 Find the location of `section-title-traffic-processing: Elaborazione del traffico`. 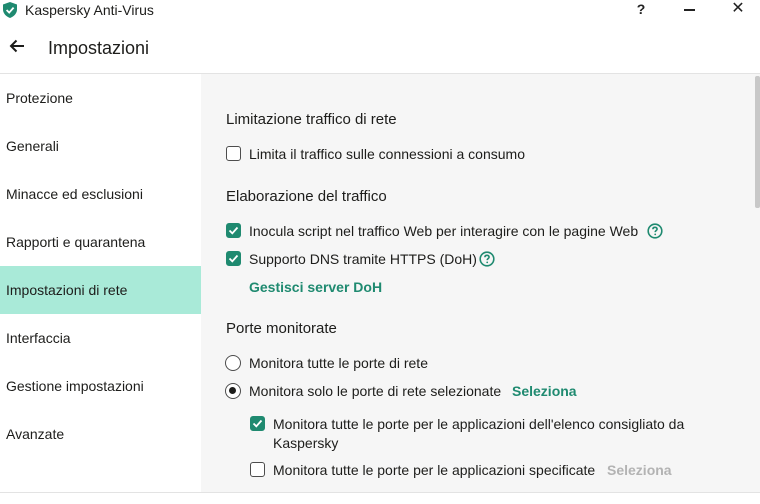

section-title-traffic-processing: Elaborazione del traffico is located at coordinates (306, 196).